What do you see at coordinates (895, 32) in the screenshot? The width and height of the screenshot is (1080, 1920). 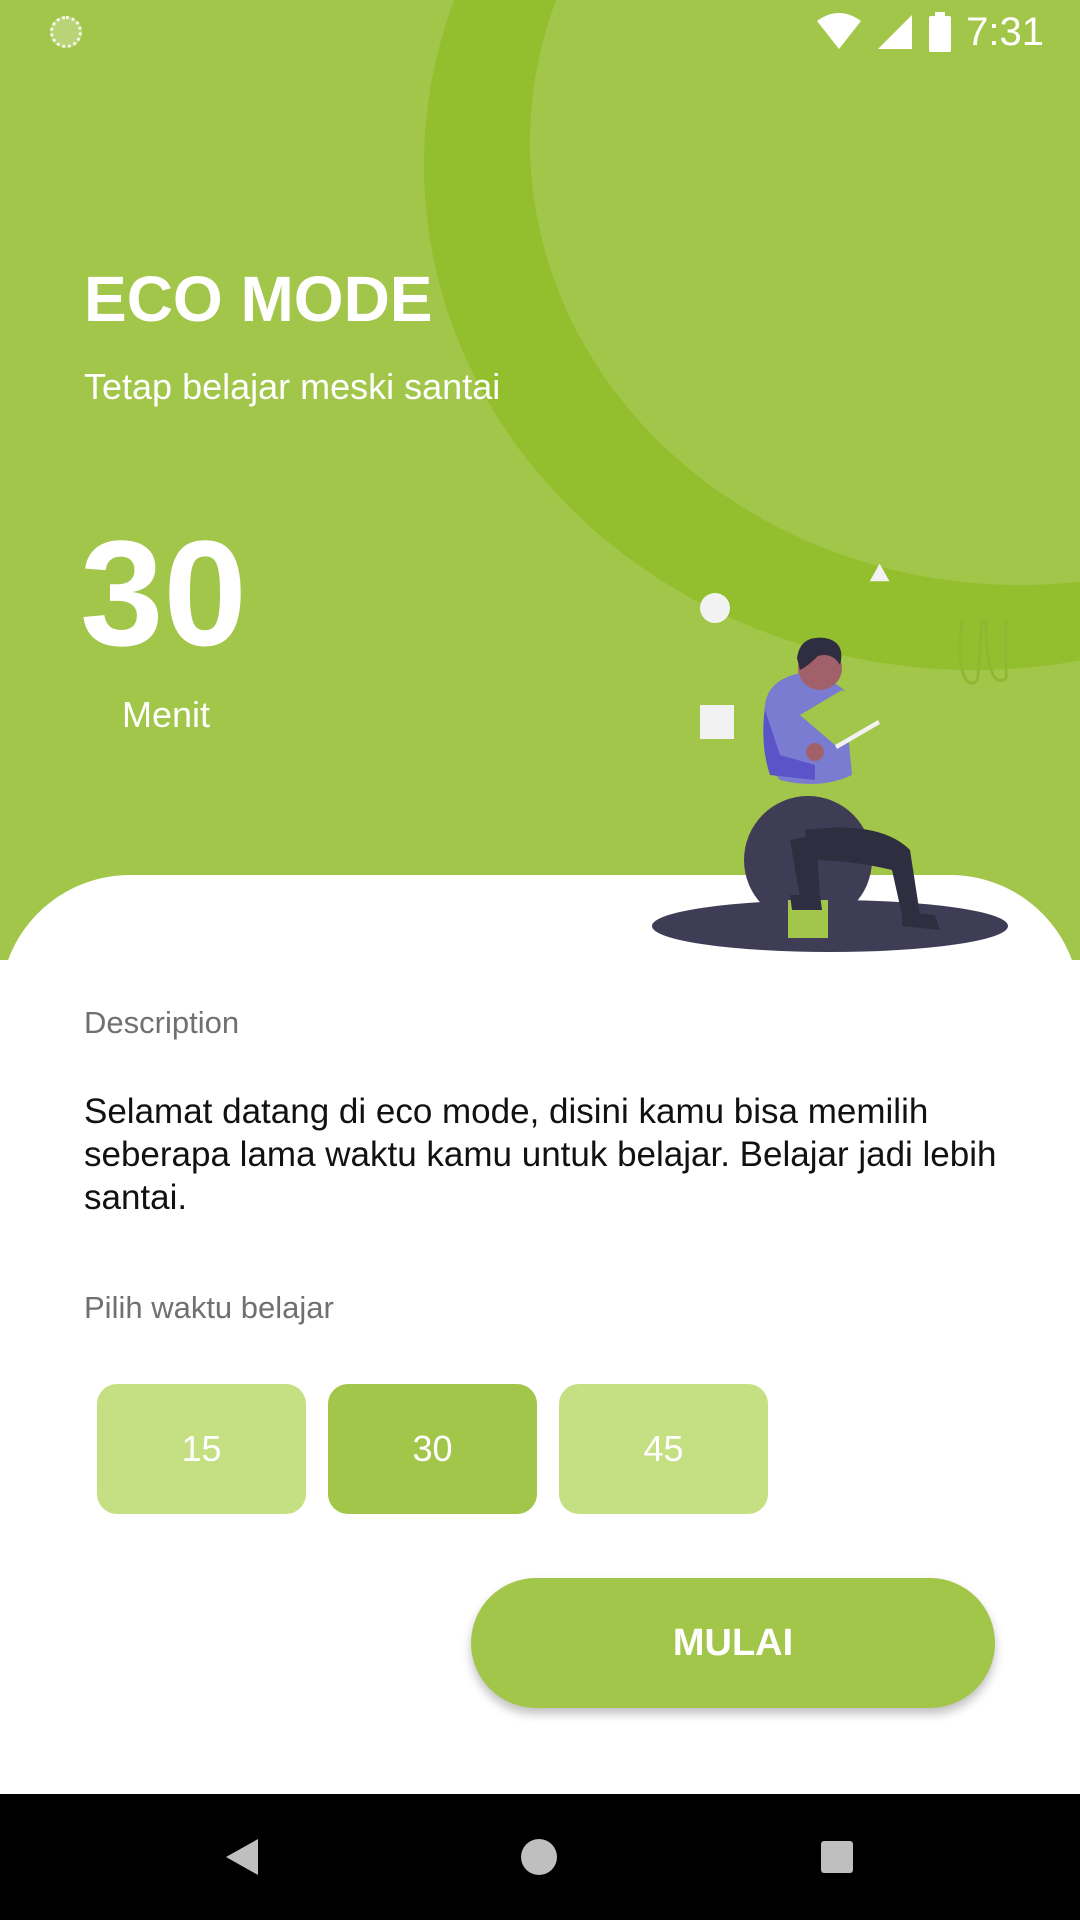 I see `signal-icon` at bounding box center [895, 32].